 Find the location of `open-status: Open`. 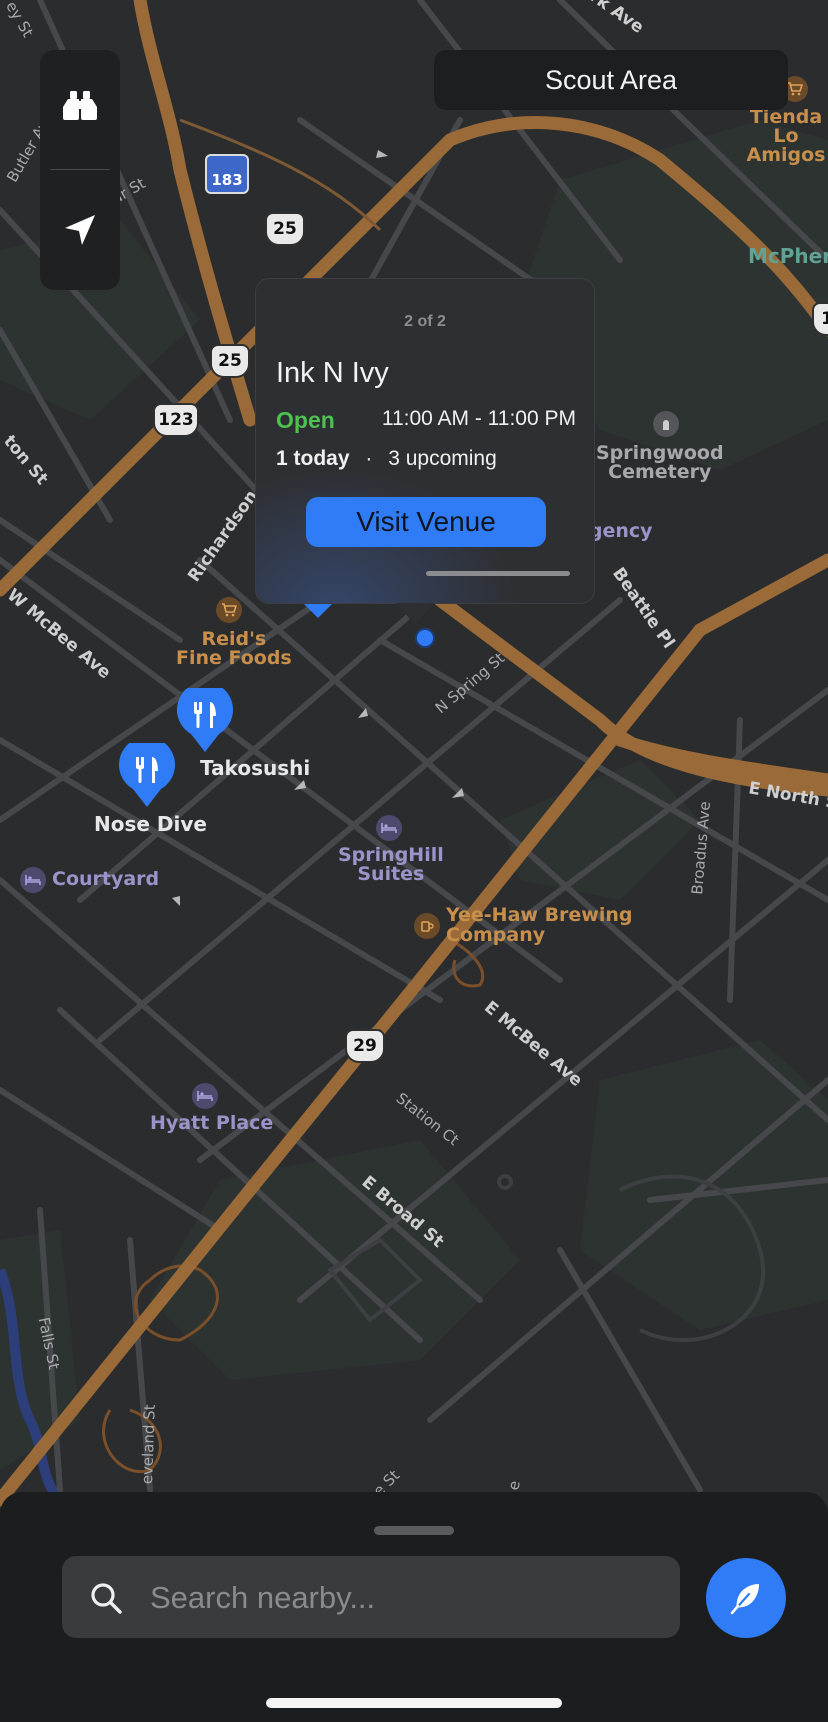

open-status: Open is located at coordinates (305, 420).